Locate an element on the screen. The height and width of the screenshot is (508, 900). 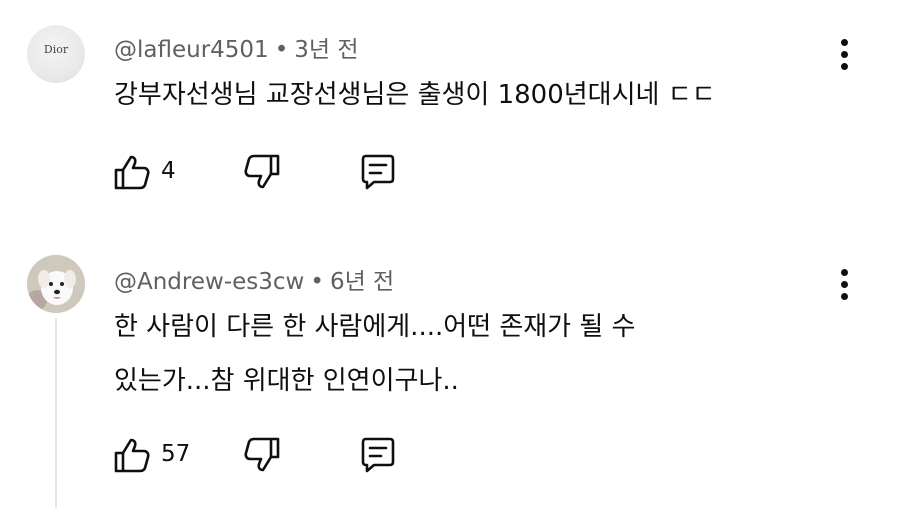
comment-time: 6년 전 is located at coordinates (362, 282).